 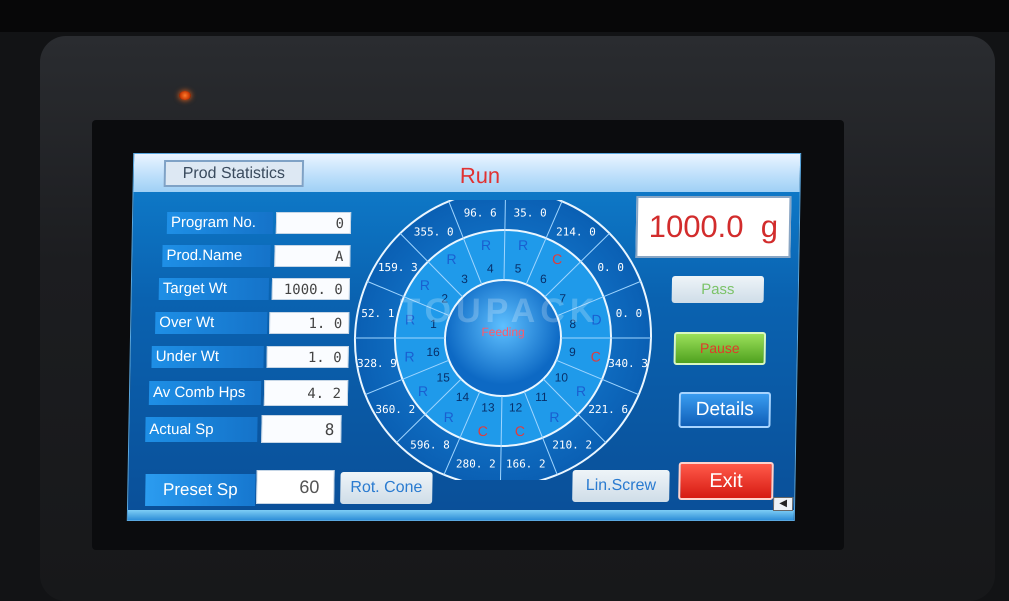 I want to click on watermark-logo: TOUPACK, so click(x=499, y=311).